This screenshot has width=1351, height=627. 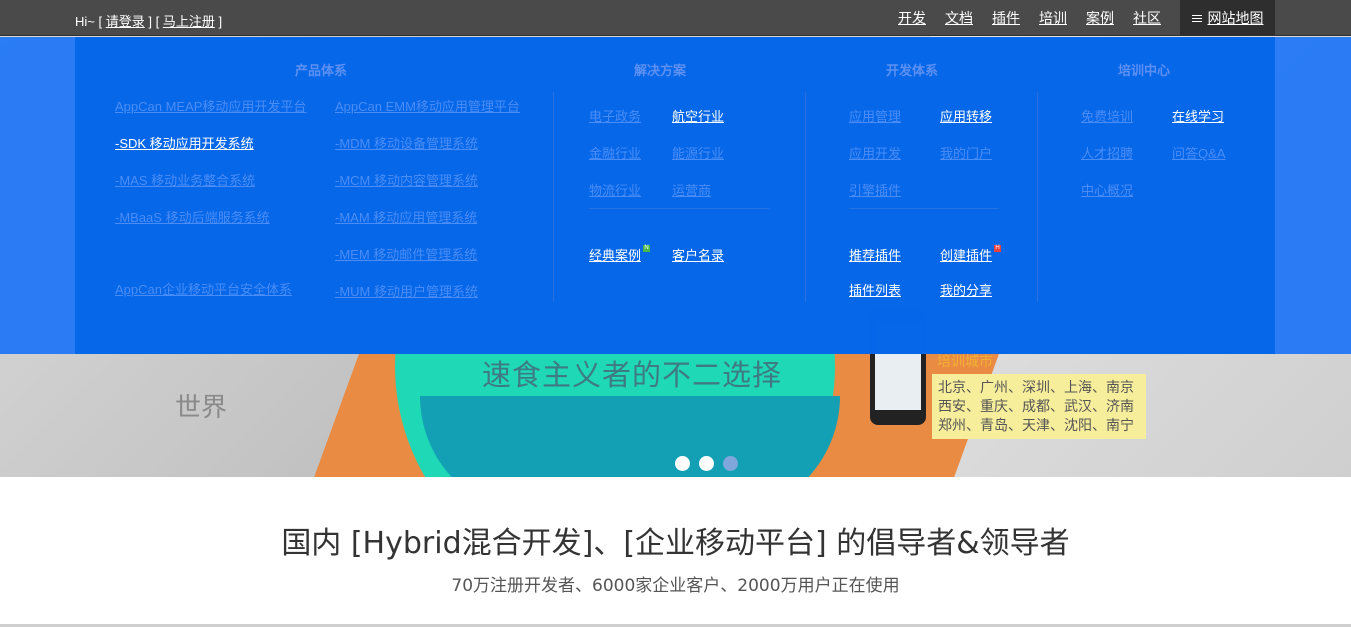 What do you see at coordinates (675, 543) in the screenshot?
I see `headline: 国内 [Hybrid混合开发]、[企业移动平台] 的倡导者&领导者` at bounding box center [675, 543].